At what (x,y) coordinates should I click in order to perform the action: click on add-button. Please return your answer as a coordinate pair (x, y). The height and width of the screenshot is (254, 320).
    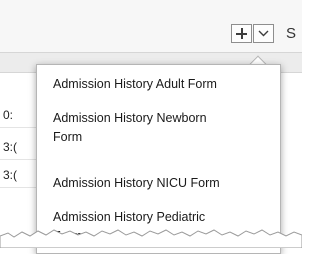
    Looking at the image, I should click on (241, 33).